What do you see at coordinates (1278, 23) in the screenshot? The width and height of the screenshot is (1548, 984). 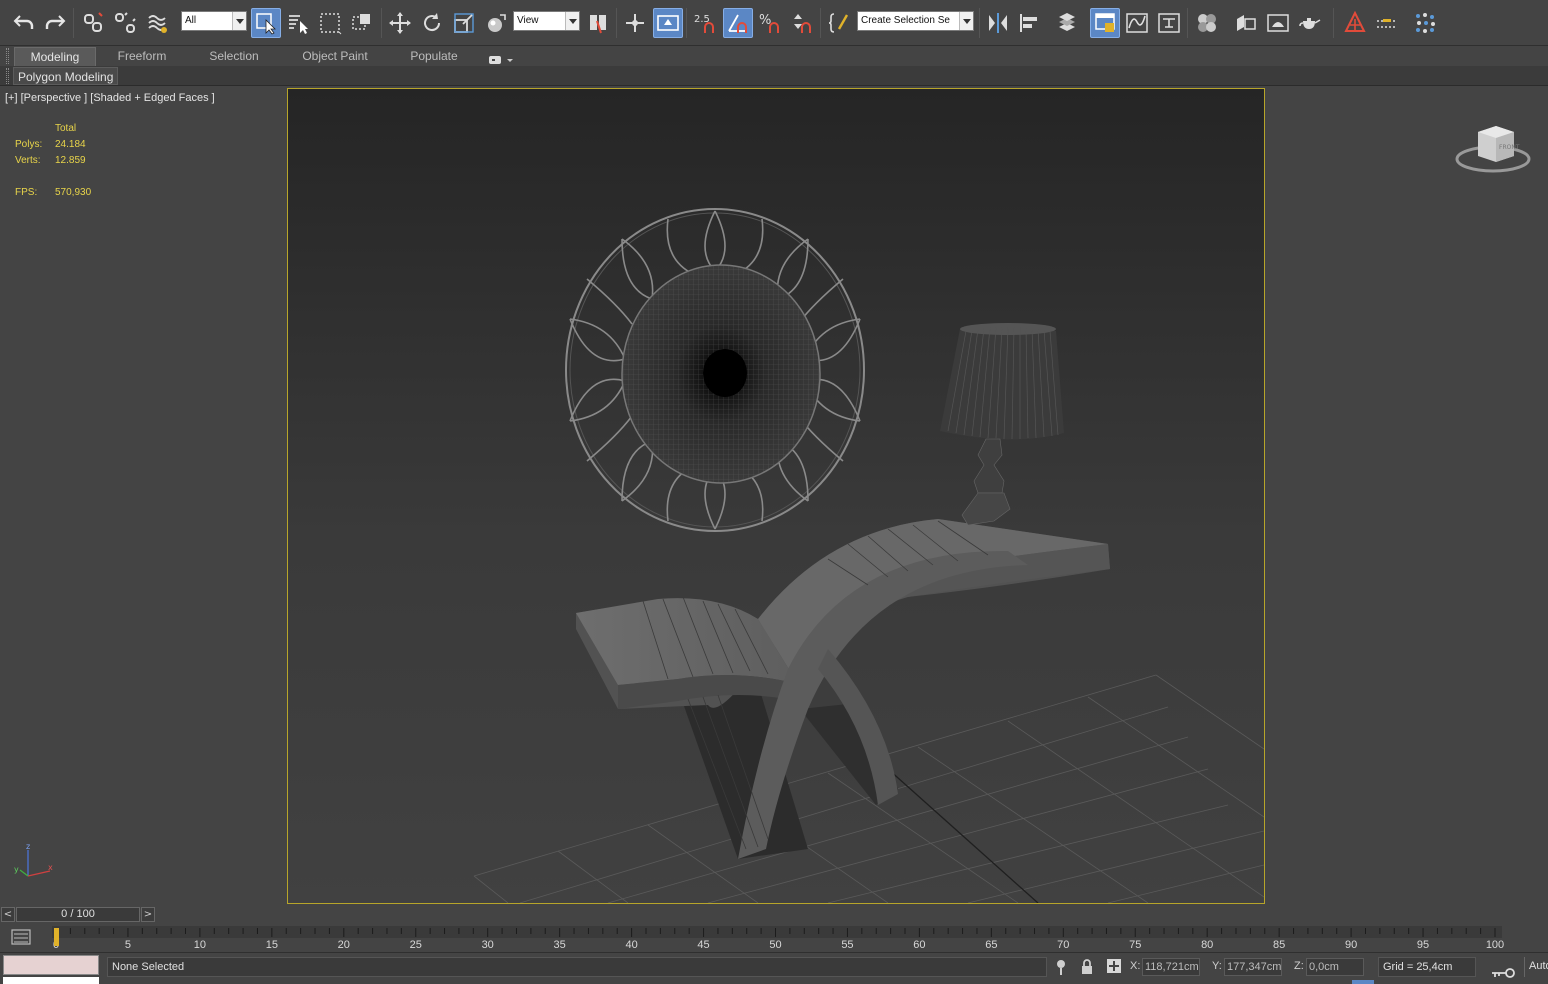 I see `rendered-frame-window-button` at bounding box center [1278, 23].